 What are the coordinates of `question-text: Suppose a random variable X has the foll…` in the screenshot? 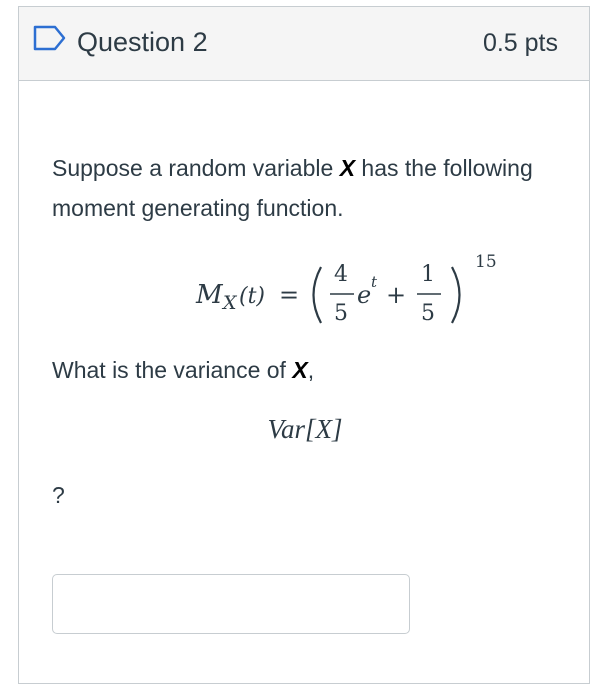 It's located at (302, 188).